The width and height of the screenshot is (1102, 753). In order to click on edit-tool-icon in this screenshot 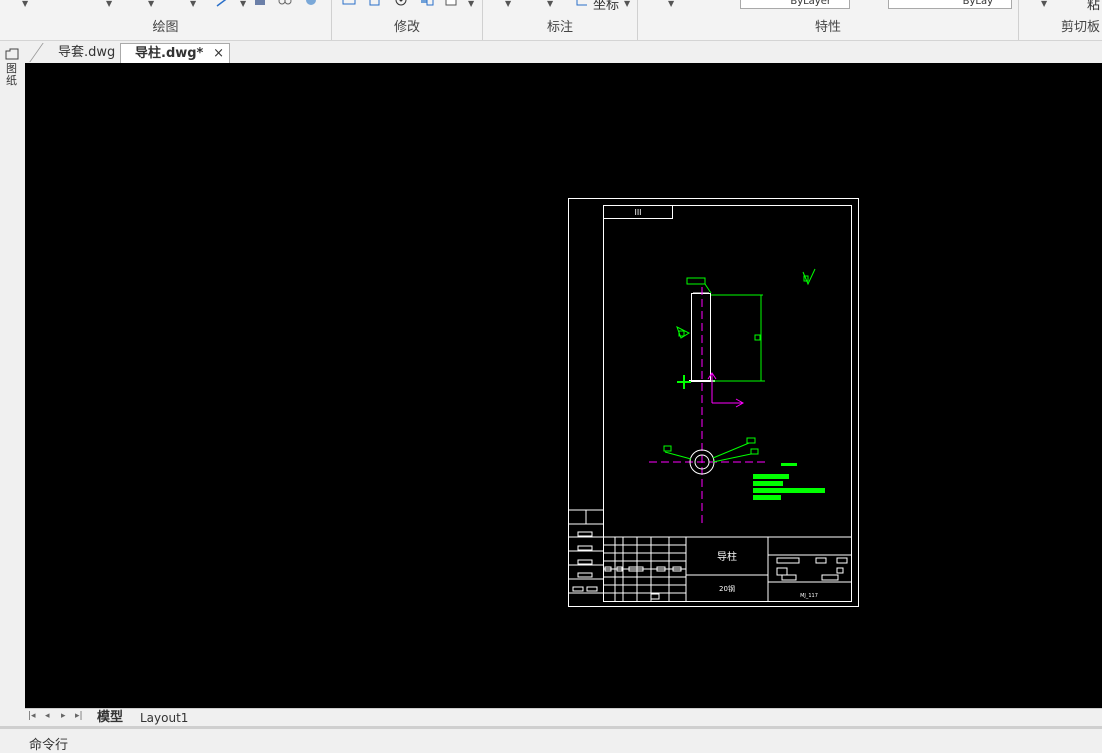, I will do `click(452, 3)`.